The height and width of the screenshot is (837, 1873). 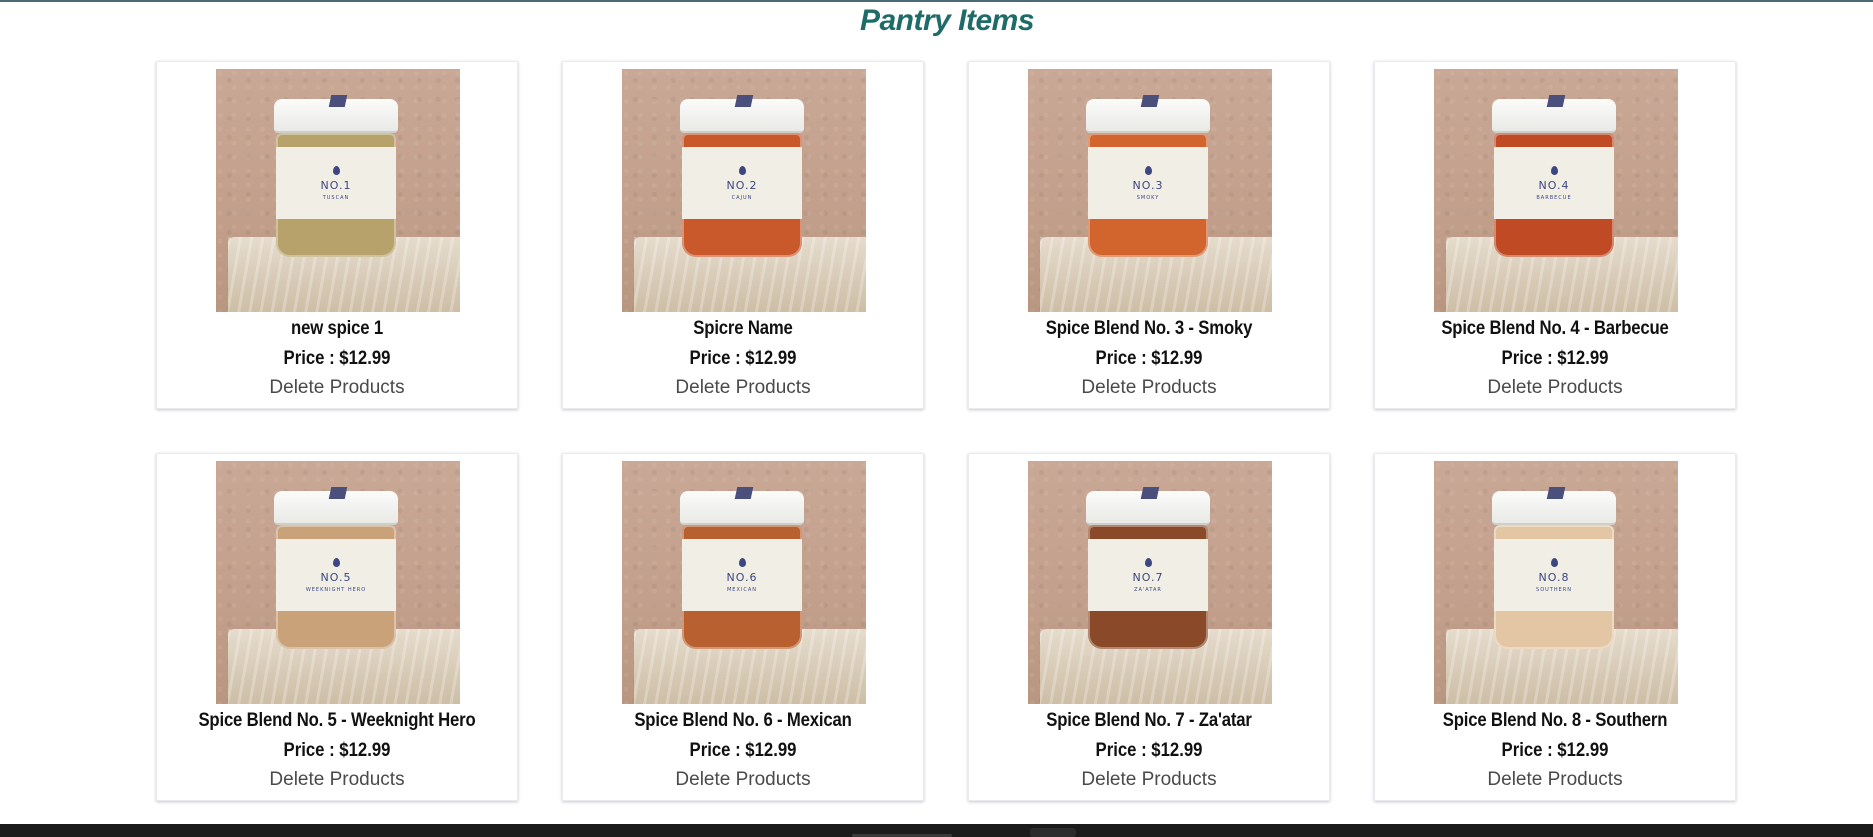 I want to click on spice-jar: NO.6 MEXICAN, so click(x=742, y=569).